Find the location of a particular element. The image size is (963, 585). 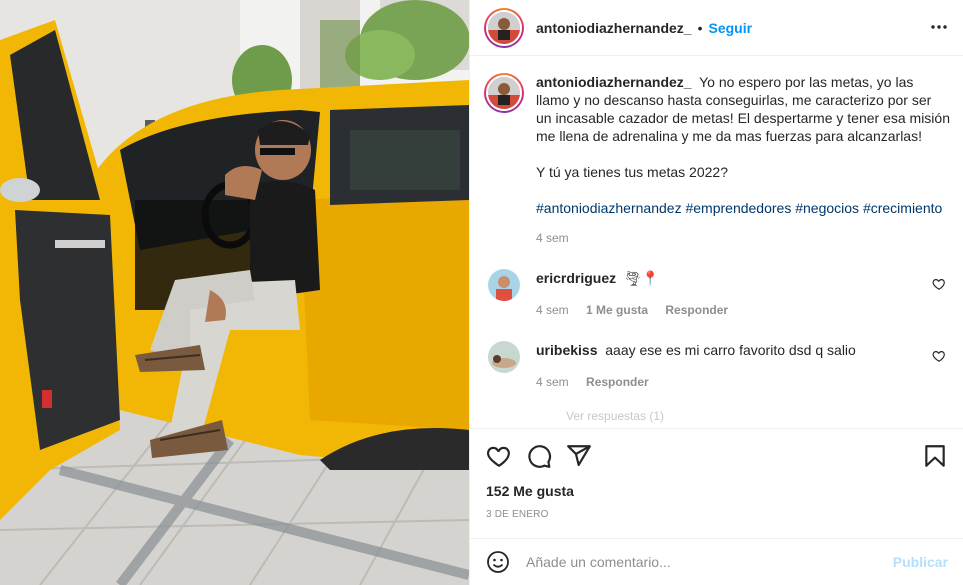

post-date: 3 DE ENERO is located at coordinates (517, 514).